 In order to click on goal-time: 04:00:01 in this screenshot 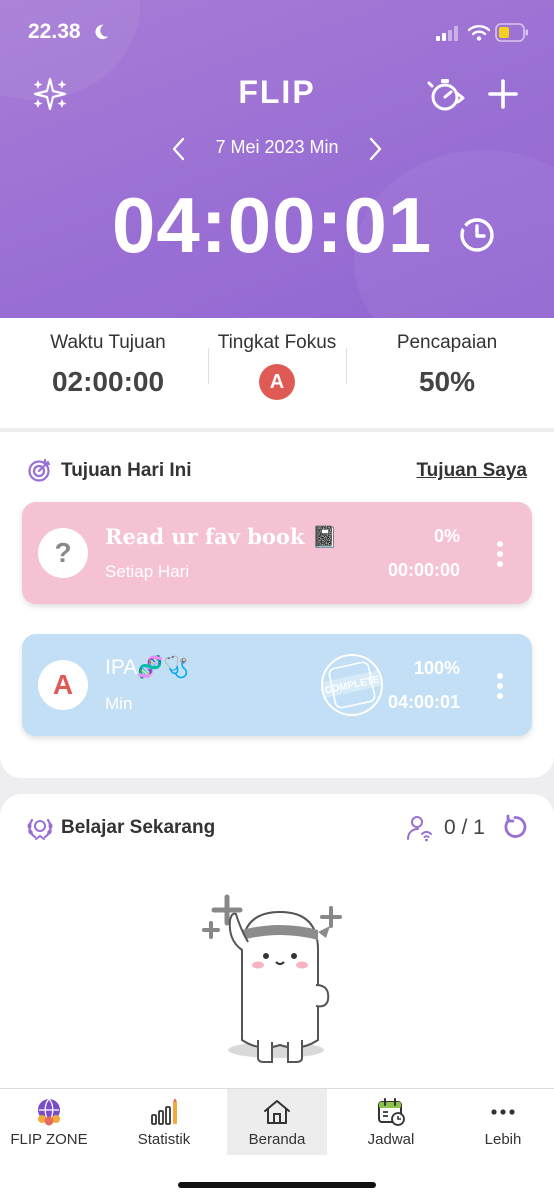, I will do `click(423, 702)`.